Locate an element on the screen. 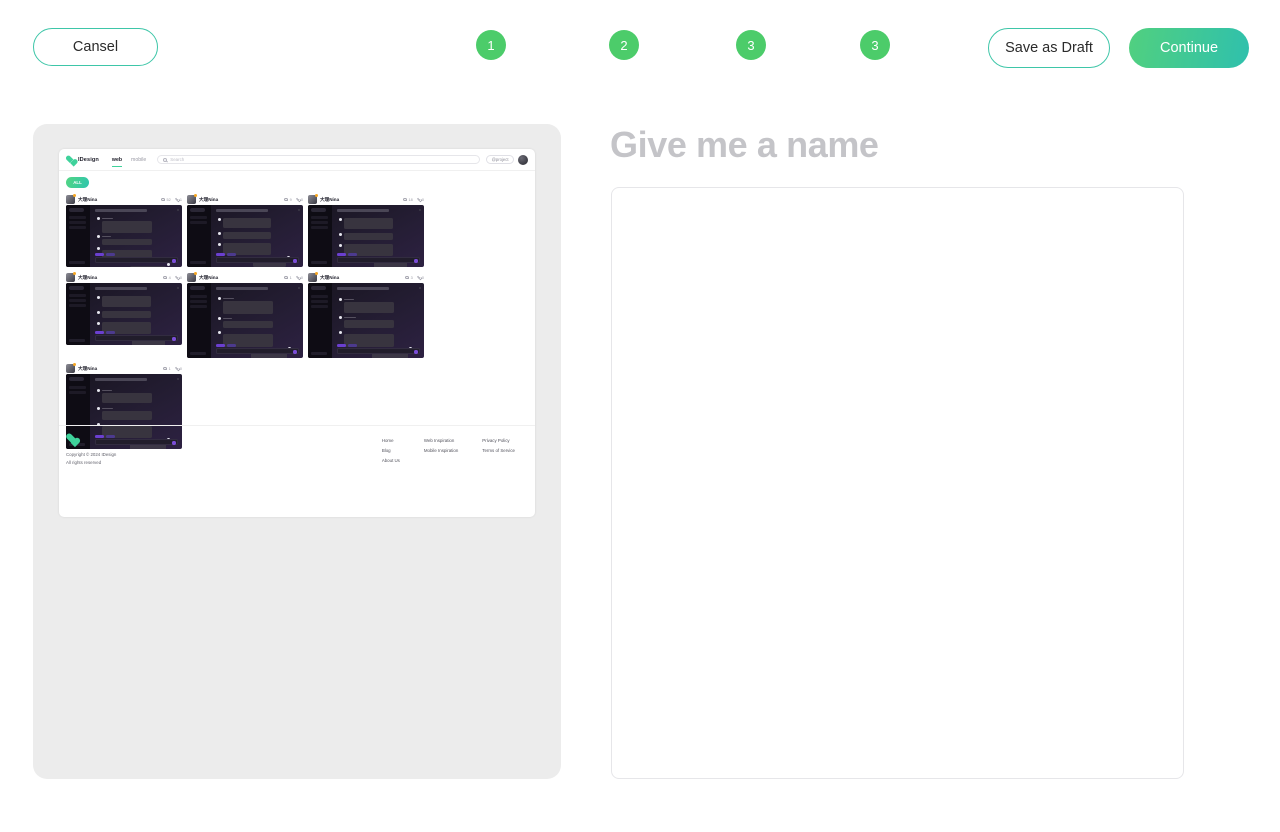 This screenshot has width=1280, height=832. preview-project-button: @project is located at coordinates (500, 159).